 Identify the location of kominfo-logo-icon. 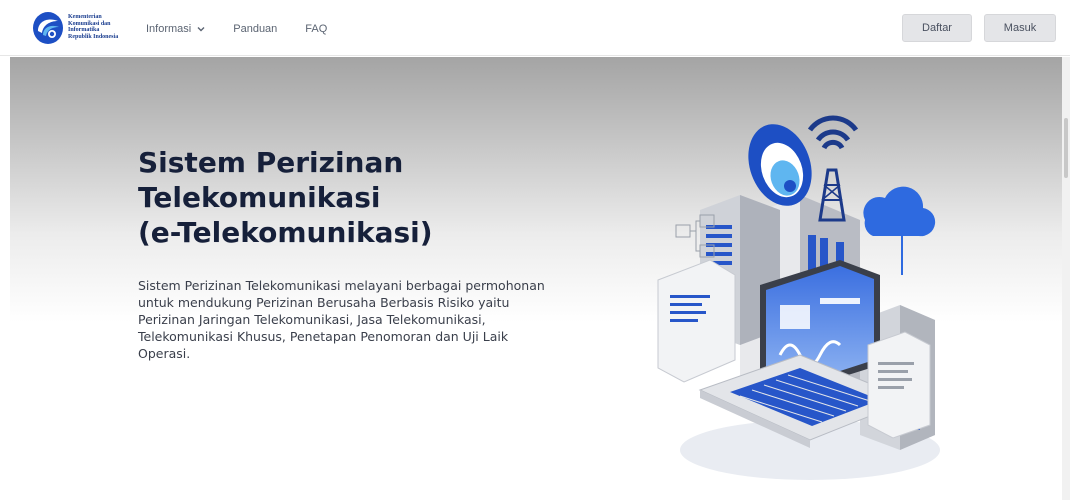
(48, 28).